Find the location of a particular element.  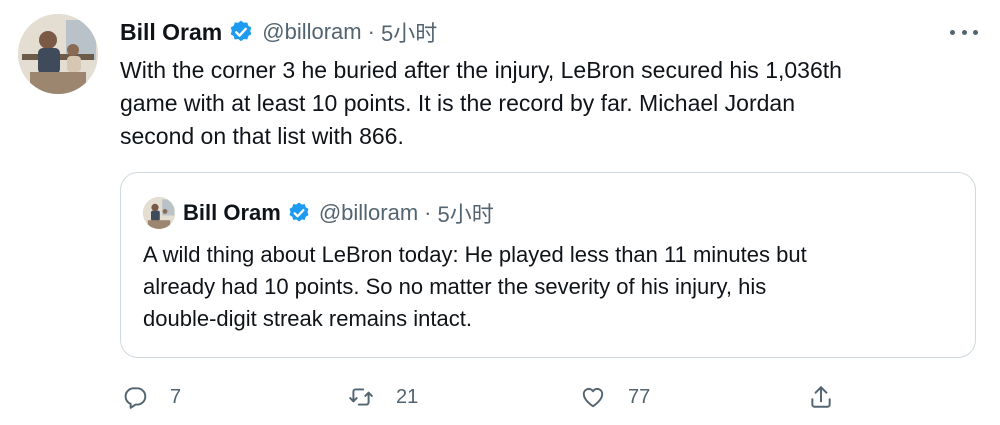

reply-button: 7 is located at coordinates (151, 397).